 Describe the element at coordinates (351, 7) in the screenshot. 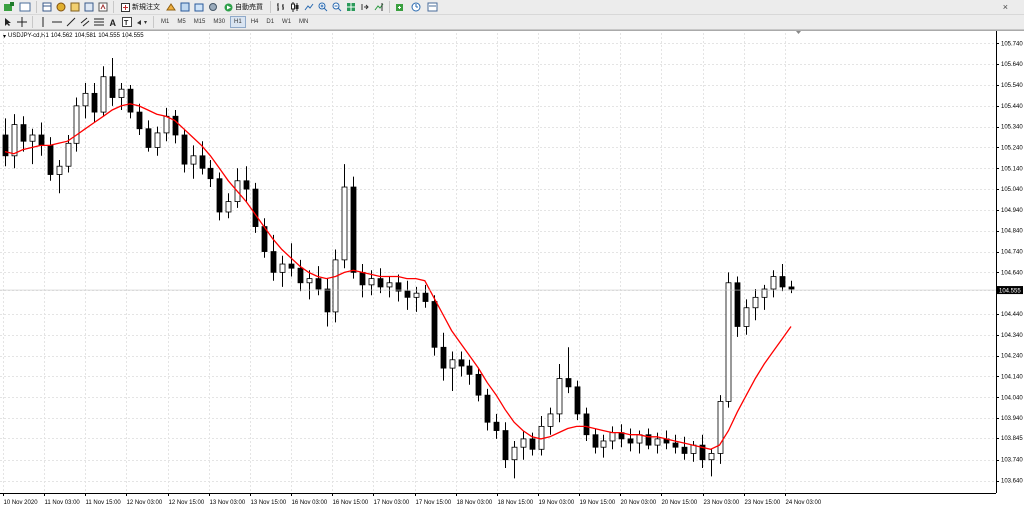

I see `tile-windows-icon` at that location.